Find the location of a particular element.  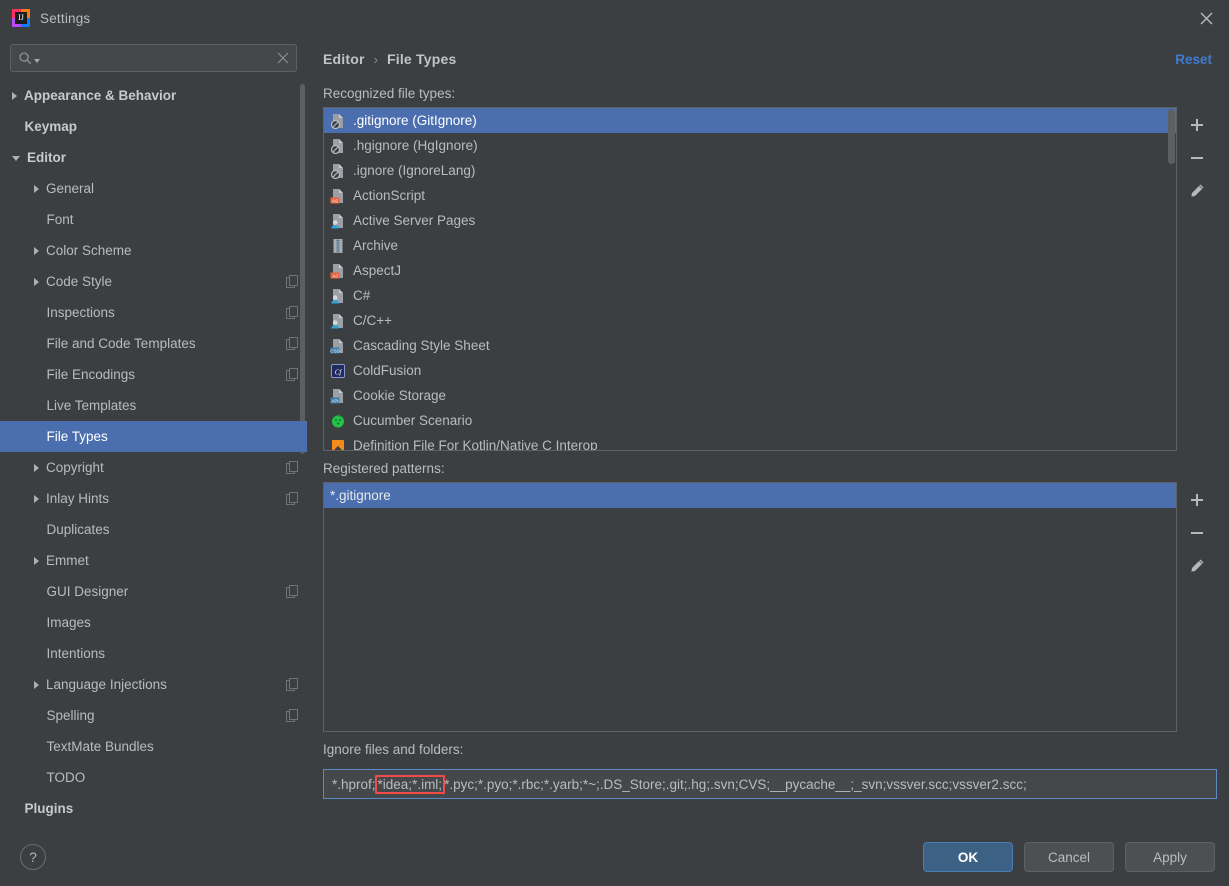

plus-icon is located at coordinates (1197, 125).